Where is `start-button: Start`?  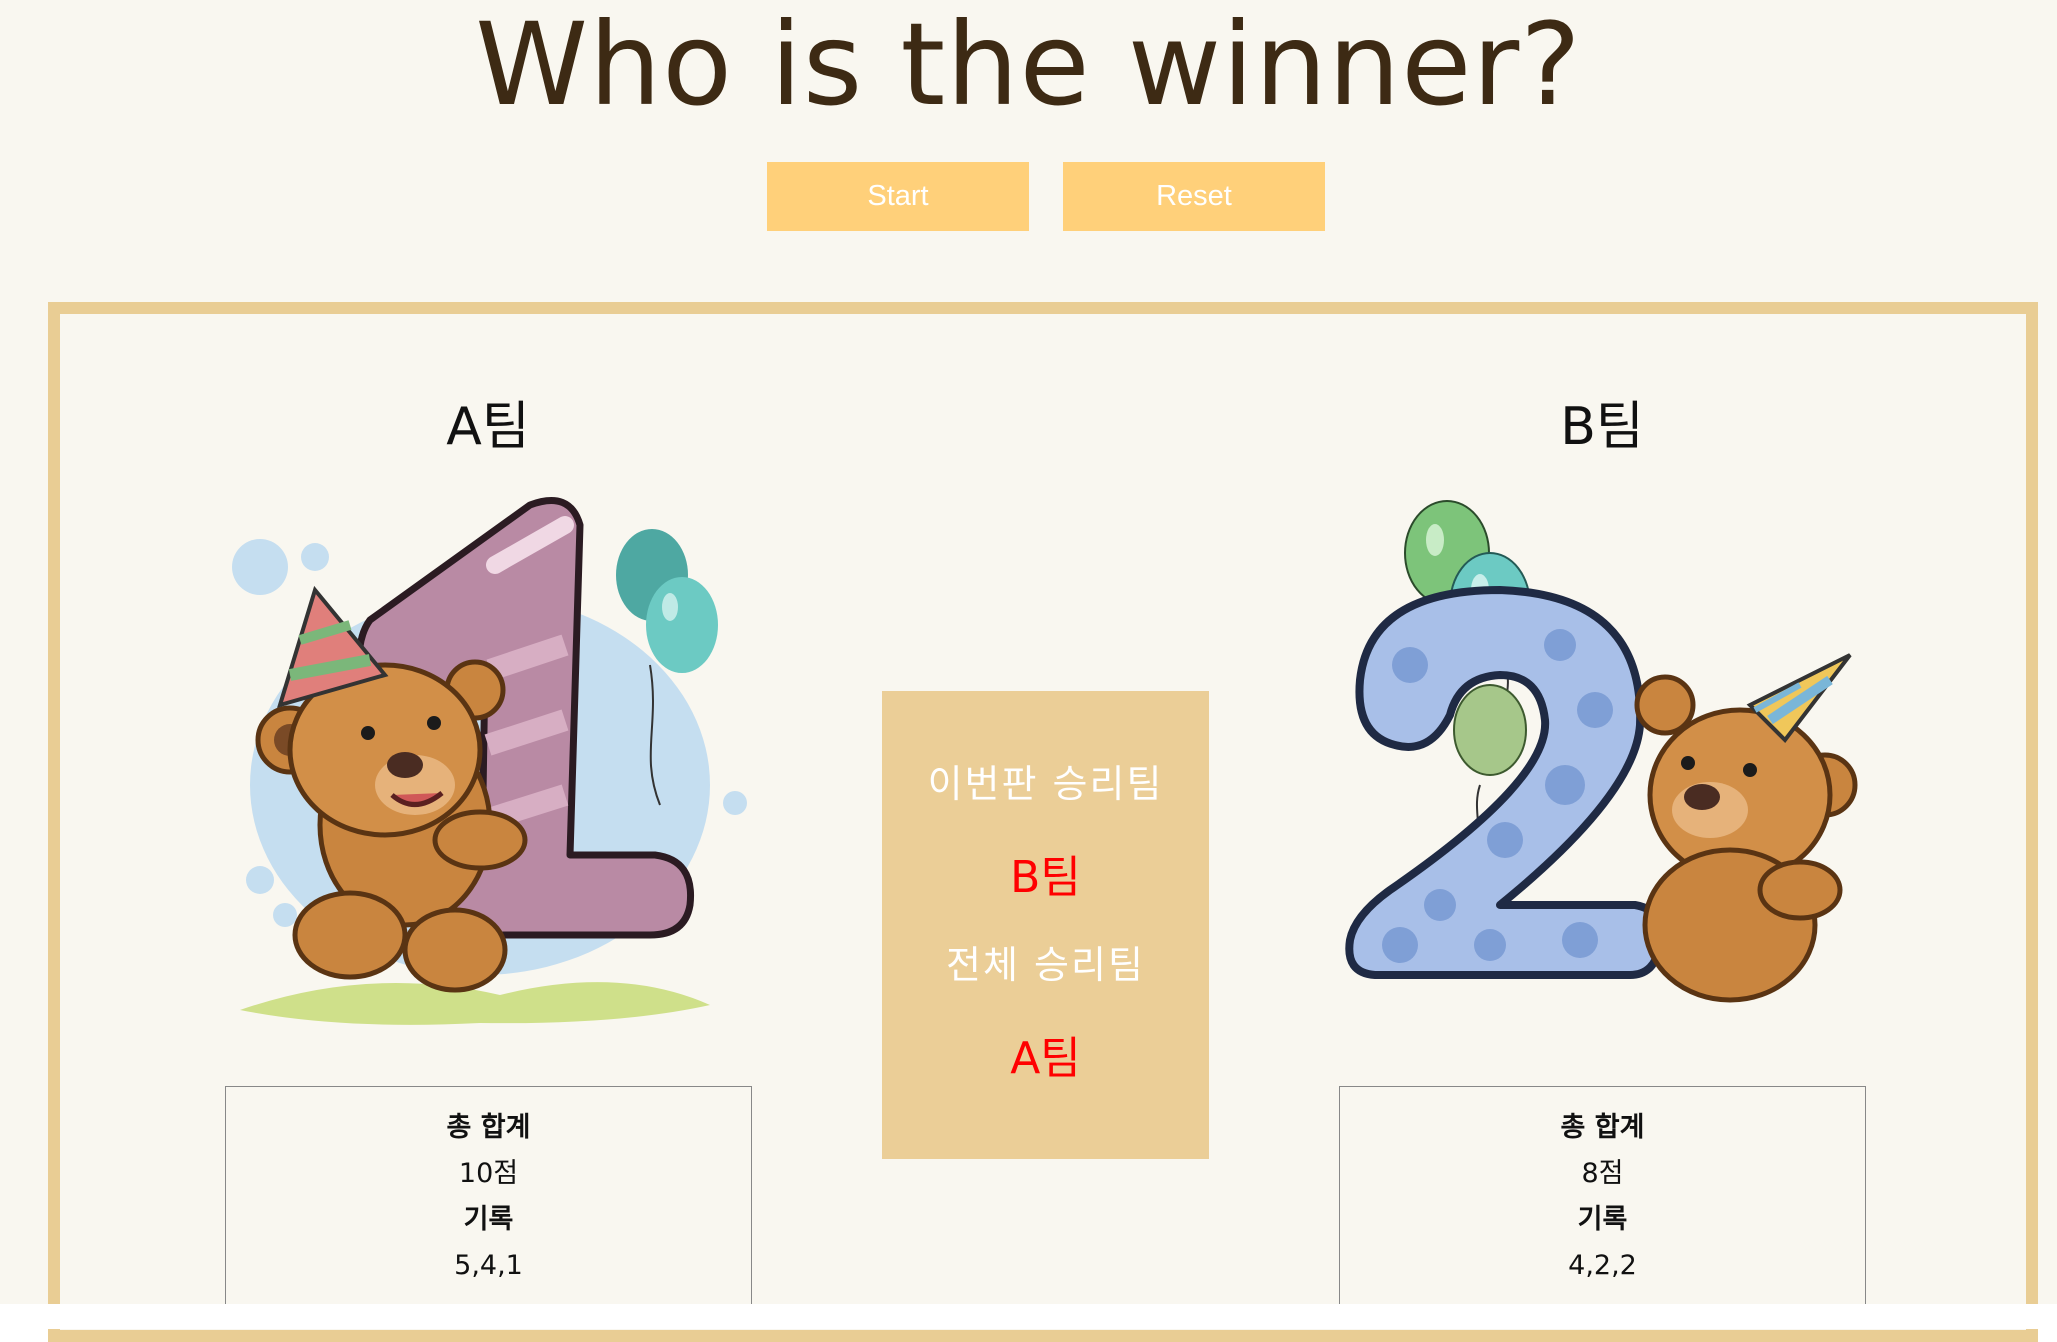
start-button: Start is located at coordinates (898, 196).